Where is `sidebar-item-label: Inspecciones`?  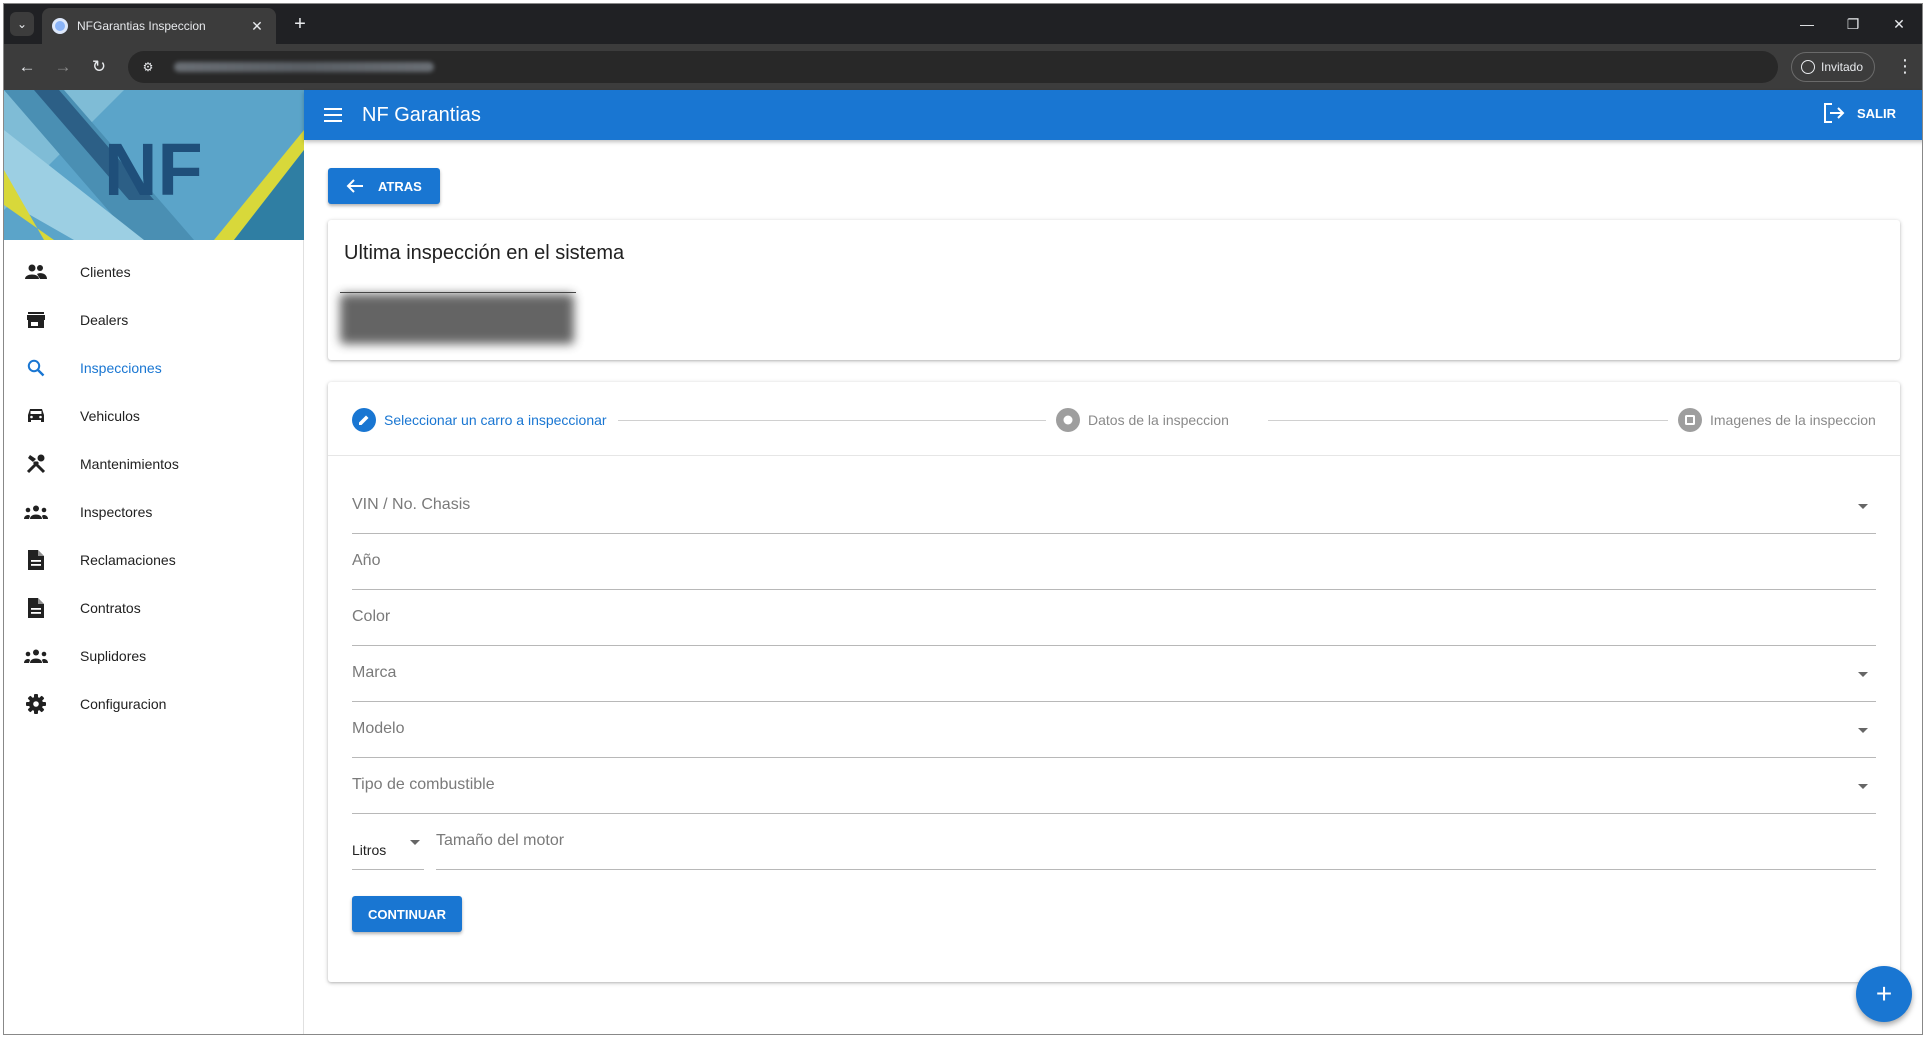 sidebar-item-label: Inspecciones is located at coordinates (121, 368).